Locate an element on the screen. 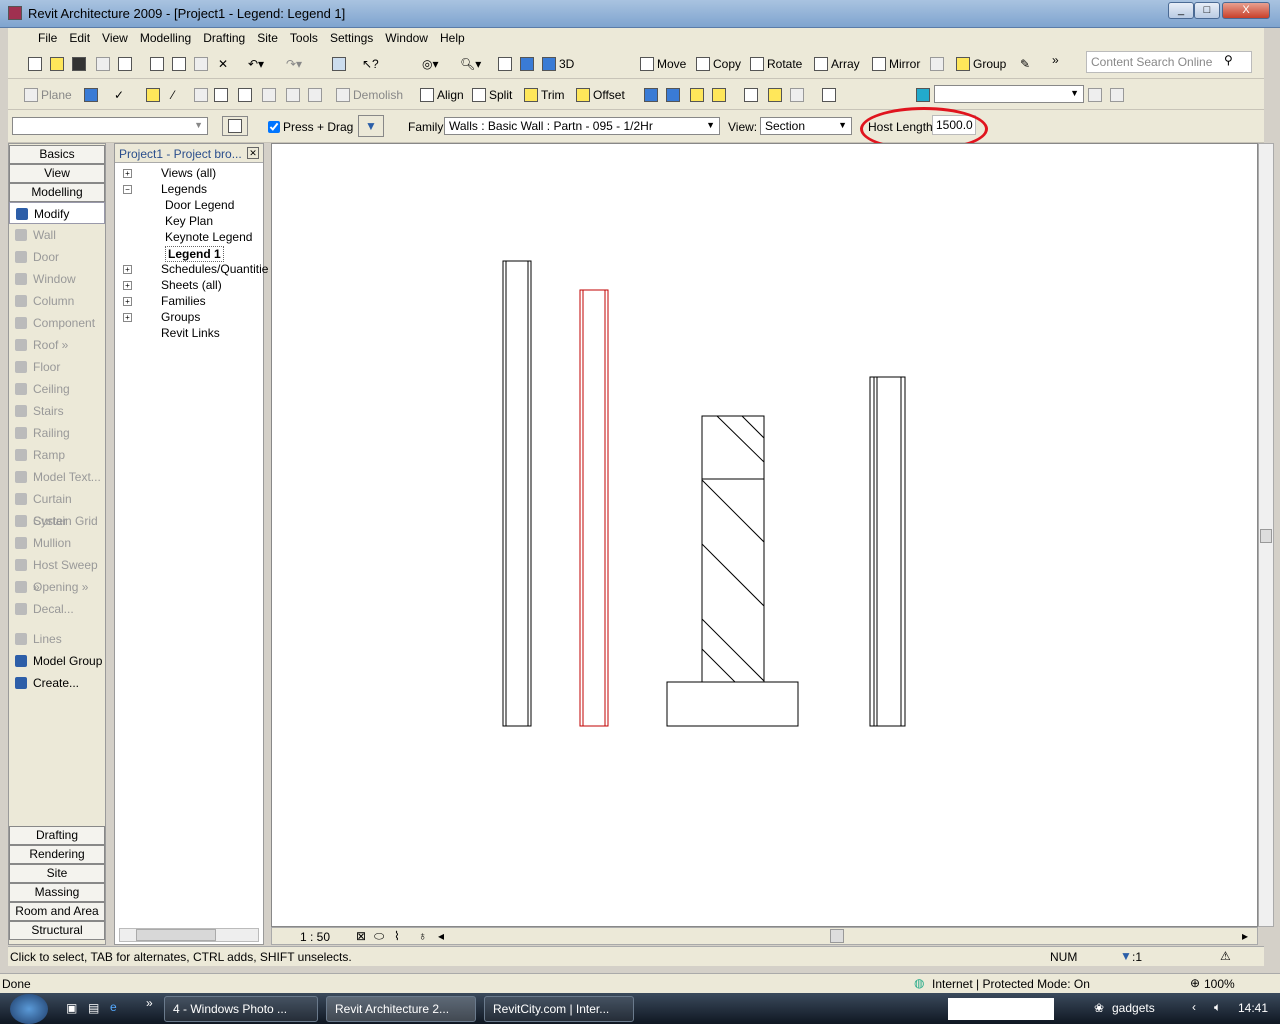  designbar-item-ceiling: Ceiling is located at coordinates (57, 389).